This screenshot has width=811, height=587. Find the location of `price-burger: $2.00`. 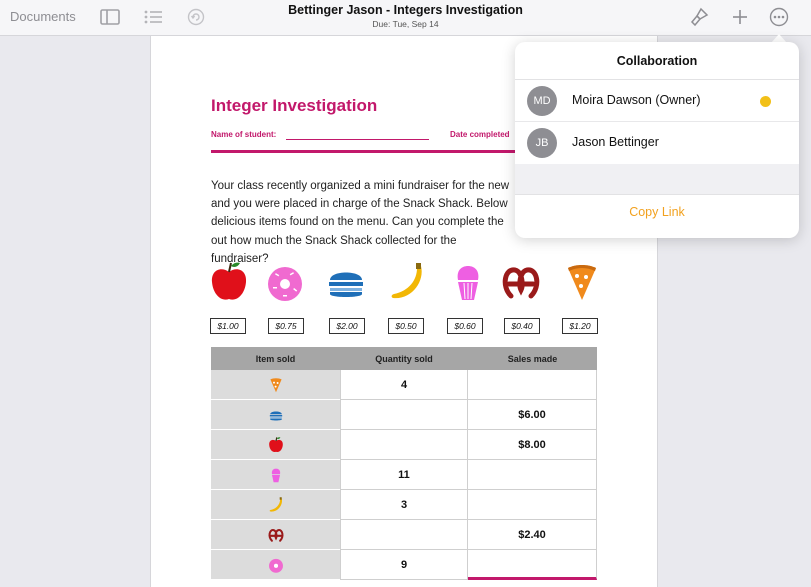

price-burger: $2.00 is located at coordinates (347, 326).